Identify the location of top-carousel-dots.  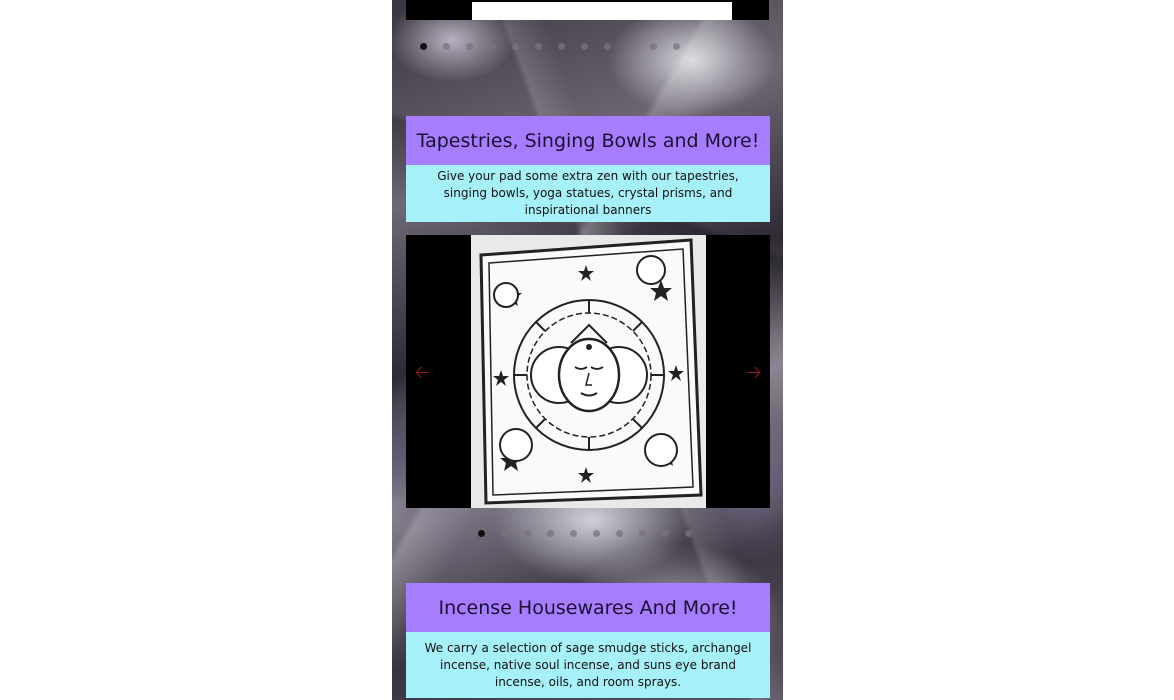
(550, 46).